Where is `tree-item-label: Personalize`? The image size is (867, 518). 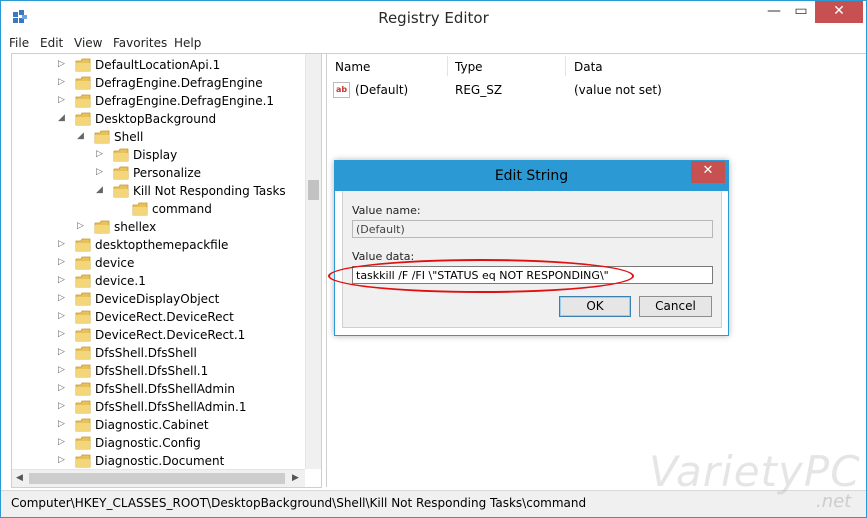
tree-item-label: Personalize is located at coordinates (167, 173).